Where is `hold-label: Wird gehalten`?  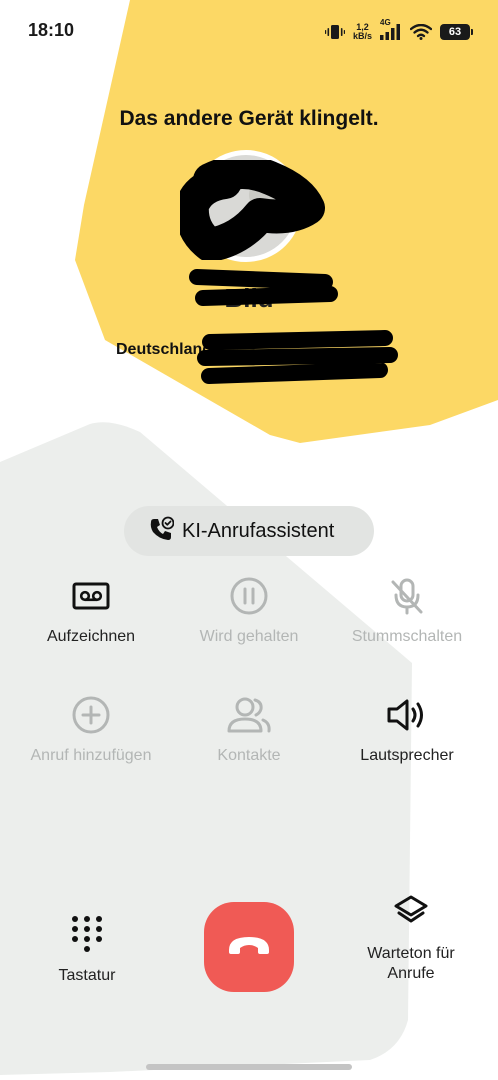 hold-label: Wird gehalten is located at coordinates (249, 636).